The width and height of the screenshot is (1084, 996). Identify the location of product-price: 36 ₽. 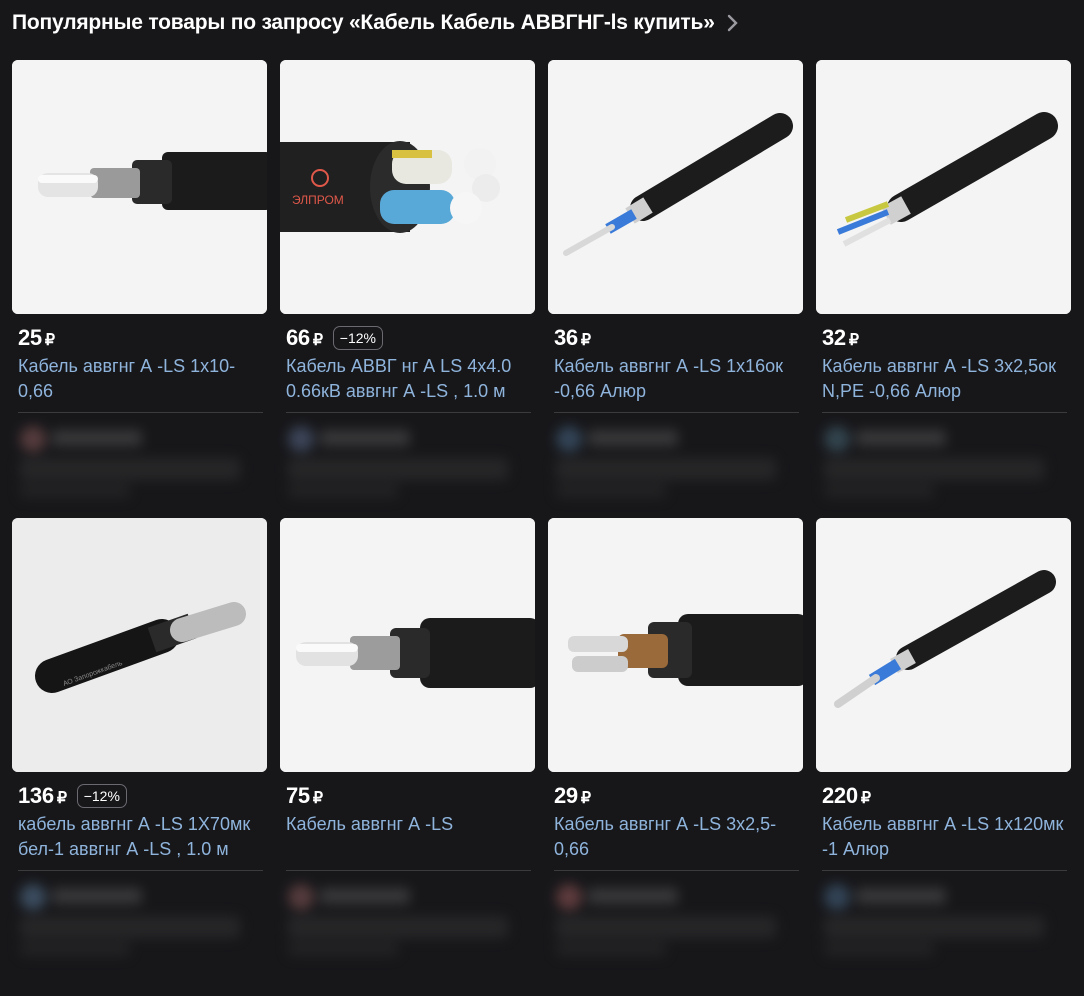
(572, 337).